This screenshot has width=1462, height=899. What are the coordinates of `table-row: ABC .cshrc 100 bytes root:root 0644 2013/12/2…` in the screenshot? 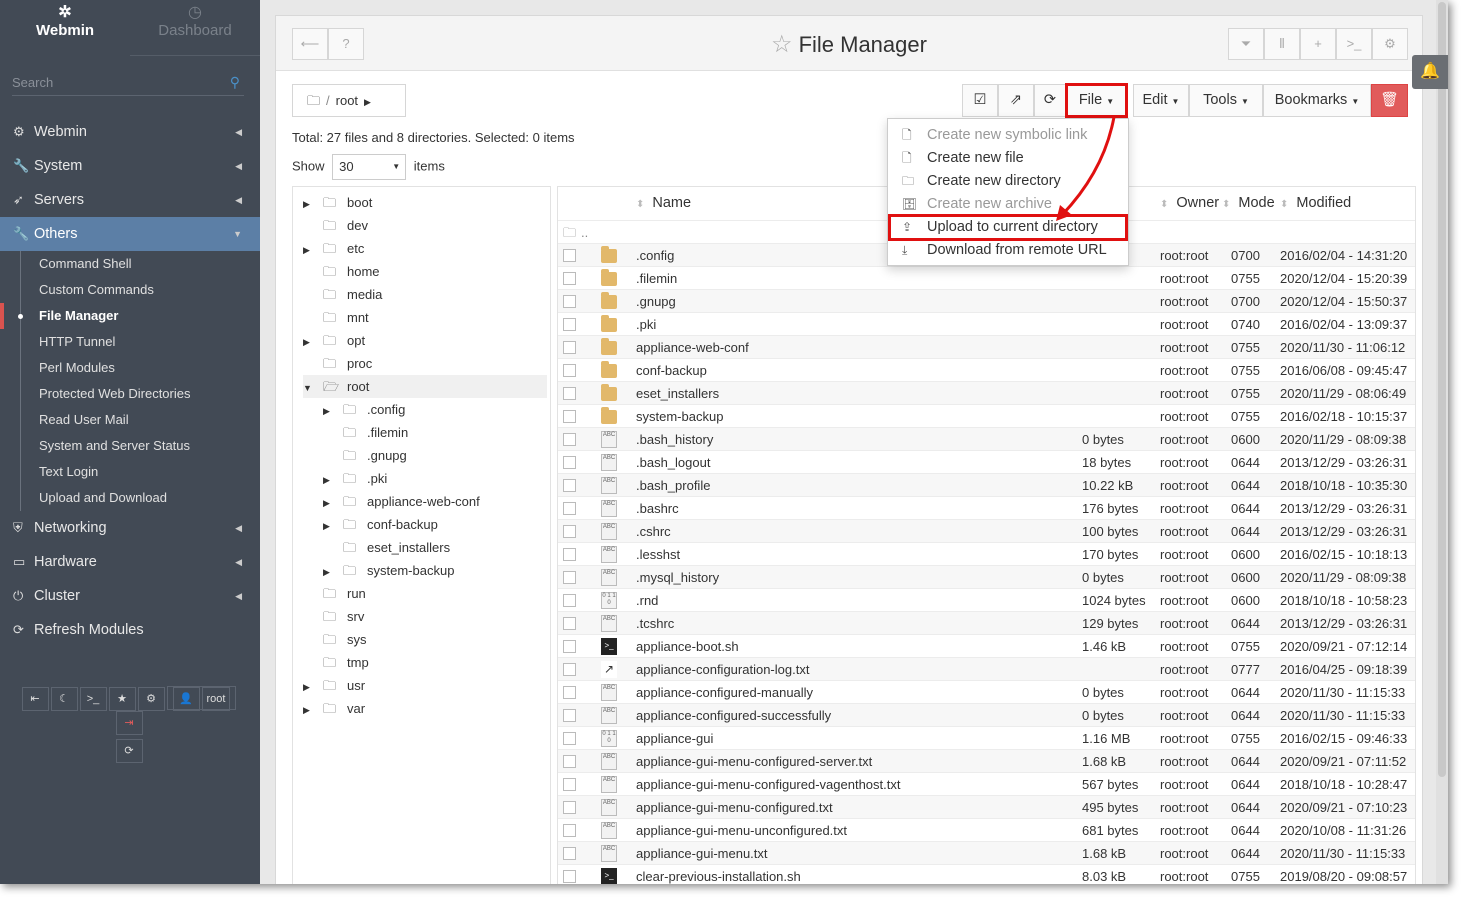 It's located at (986, 530).